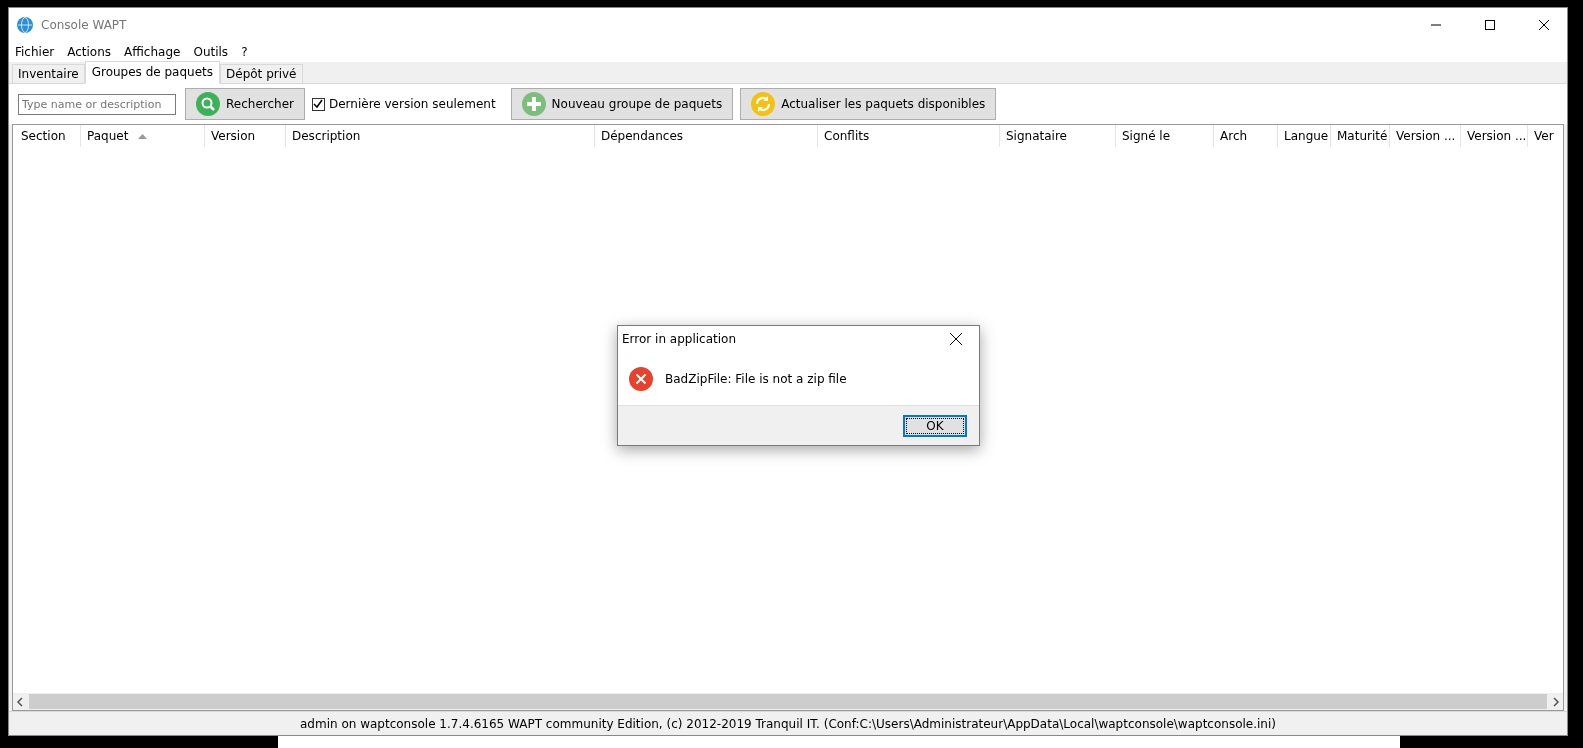 This screenshot has width=1583, height=748. I want to click on column-header: Version, so click(245, 136).